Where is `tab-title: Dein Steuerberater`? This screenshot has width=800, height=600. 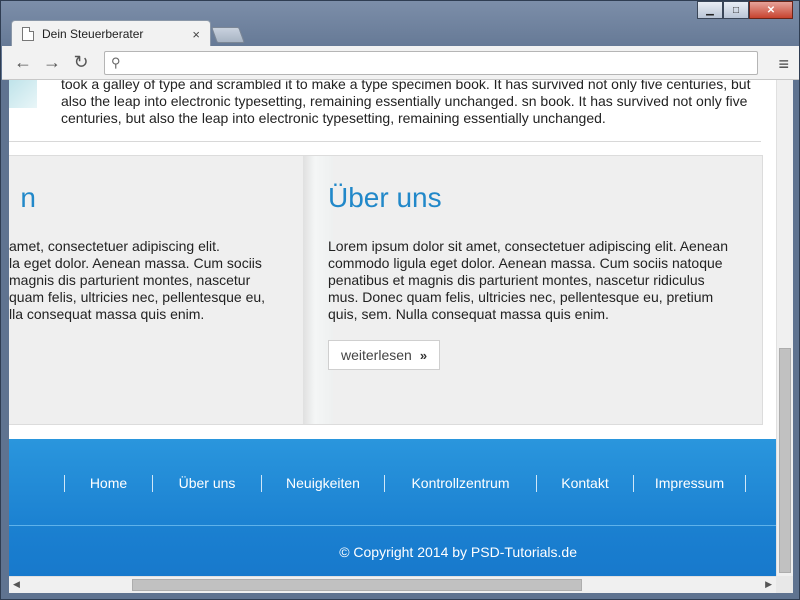
tab-title: Dein Steuerberater is located at coordinates (93, 34).